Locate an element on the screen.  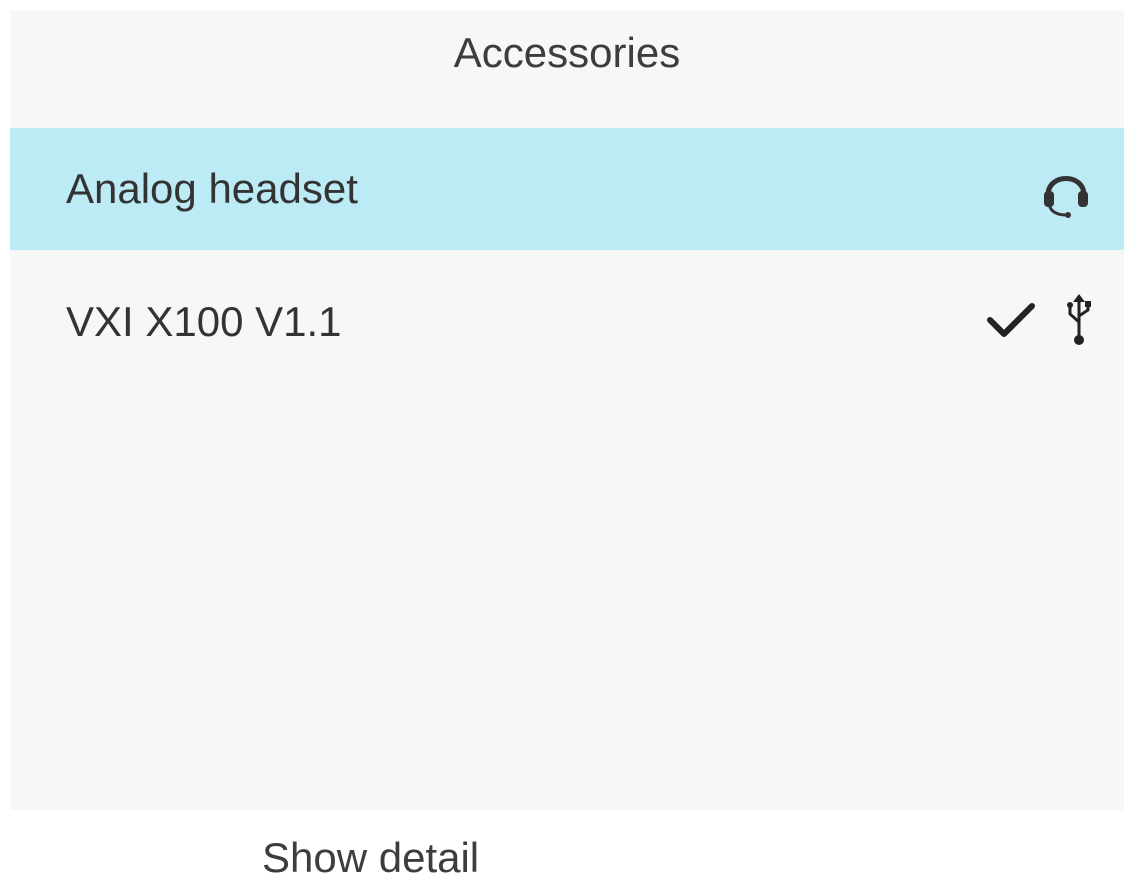
headset-icon is located at coordinates (1066, 189).